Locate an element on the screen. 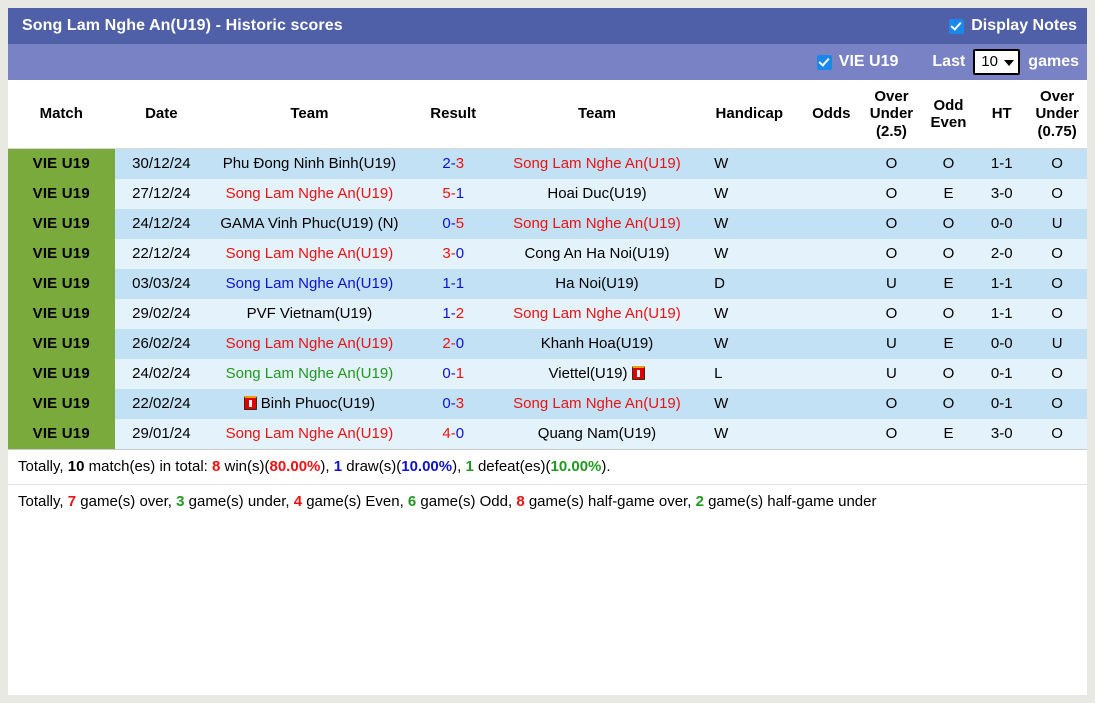  last-count-select-wrap: 561015203050 is located at coordinates (997, 62).